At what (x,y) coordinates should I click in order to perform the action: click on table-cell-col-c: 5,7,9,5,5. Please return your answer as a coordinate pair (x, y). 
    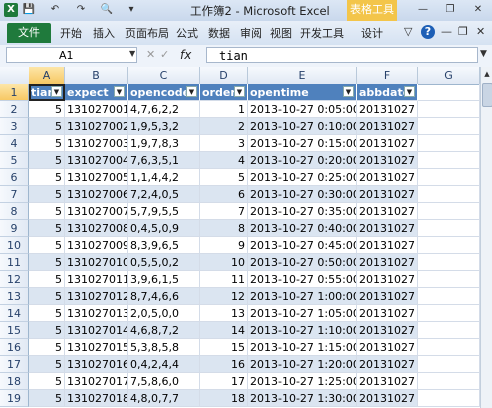
    Looking at the image, I should click on (164, 211).